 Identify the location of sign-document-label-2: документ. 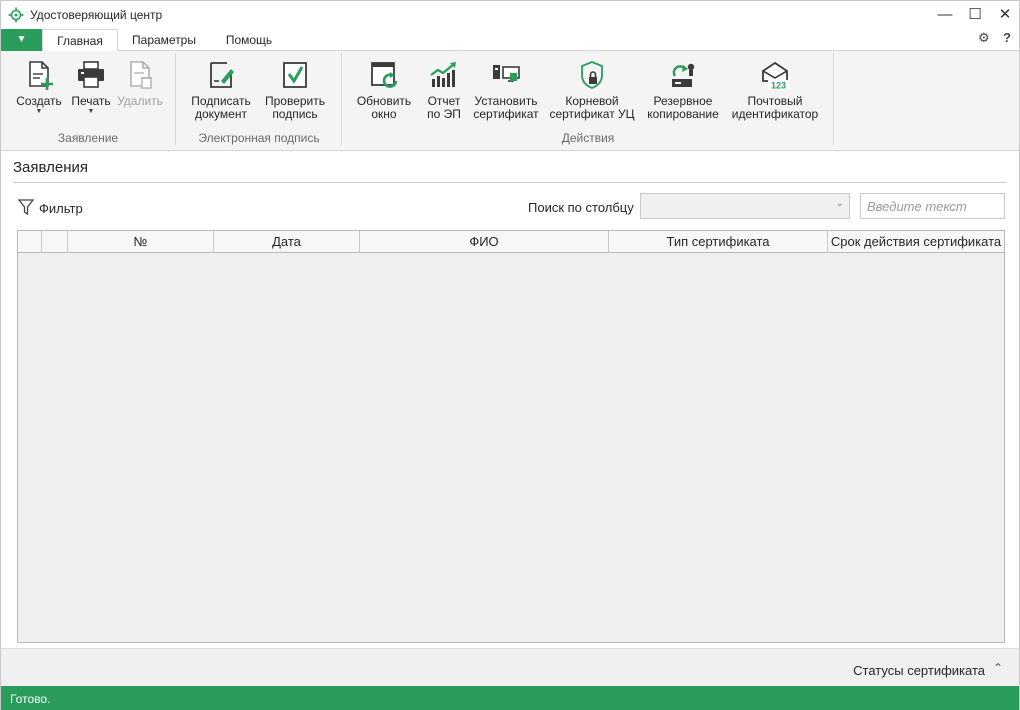
(221, 114).